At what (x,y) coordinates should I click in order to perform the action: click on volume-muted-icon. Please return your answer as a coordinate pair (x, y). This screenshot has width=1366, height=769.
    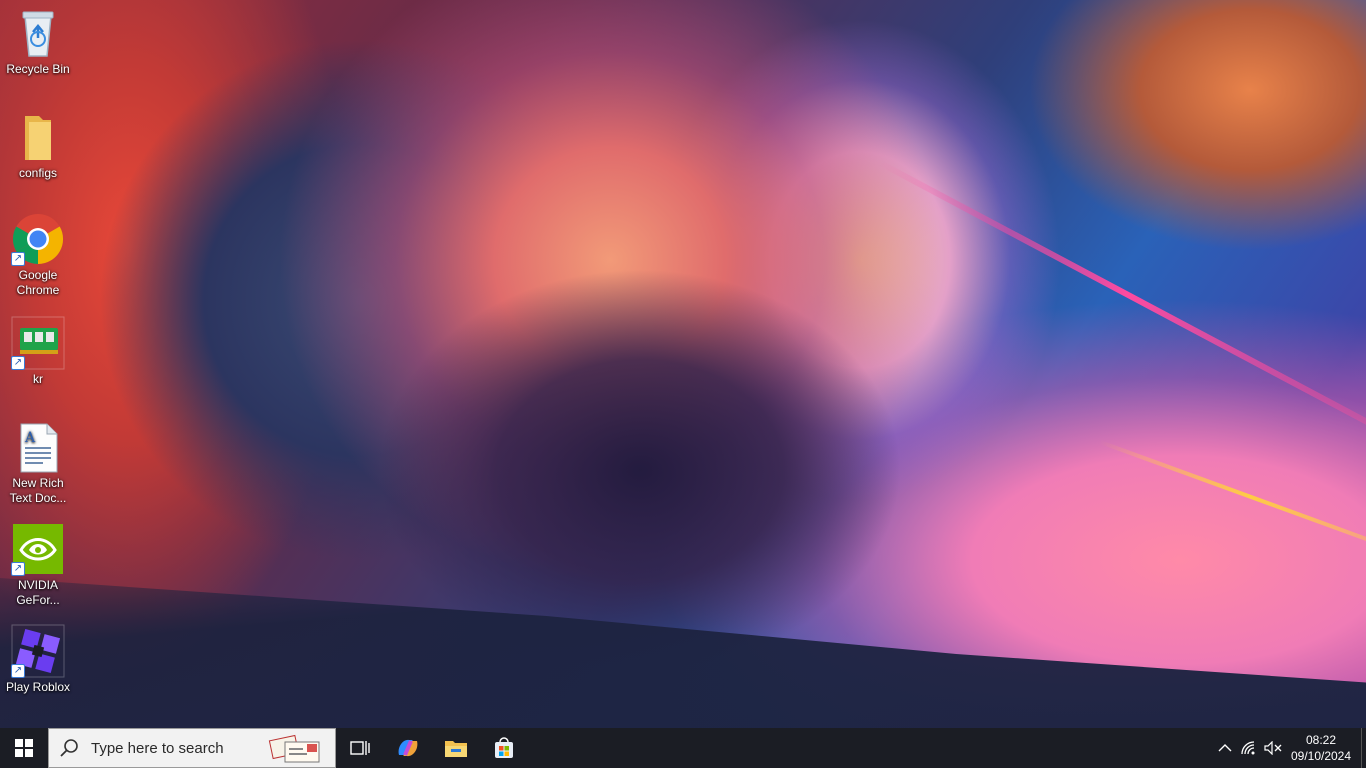
    Looking at the image, I should click on (1273, 748).